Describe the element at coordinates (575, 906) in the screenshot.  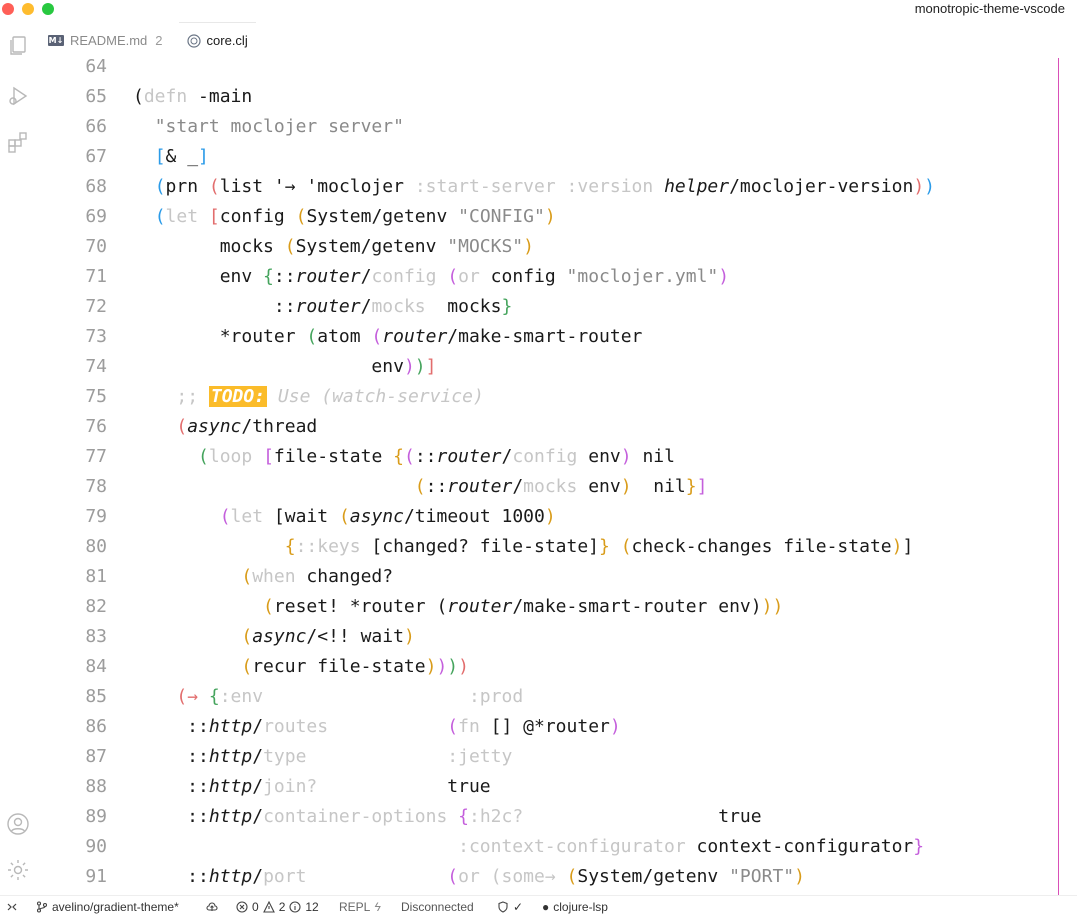
I see `lsp-status: ● clojure-lsp` at that location.